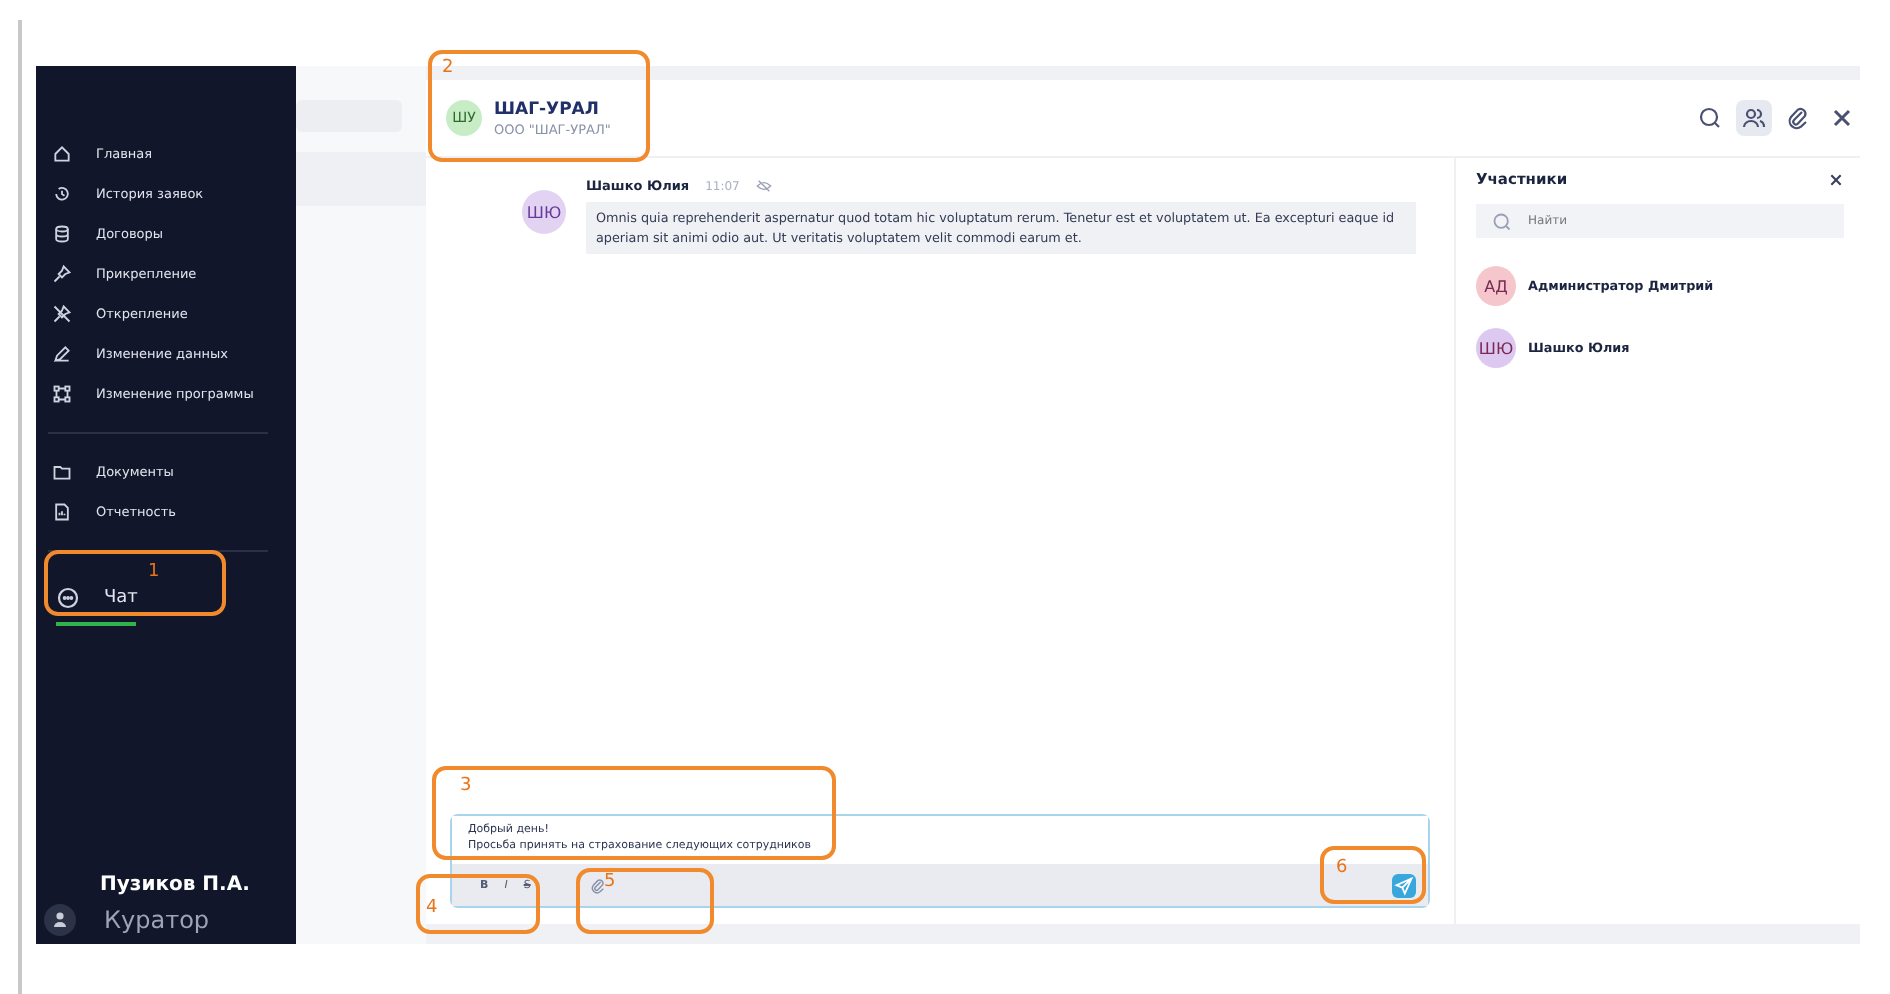 The image size is (1890, 994). What do you see at coordinates (598, 885) in the screenshot?
I see `attach-icon` at bounding box center [598, 885].